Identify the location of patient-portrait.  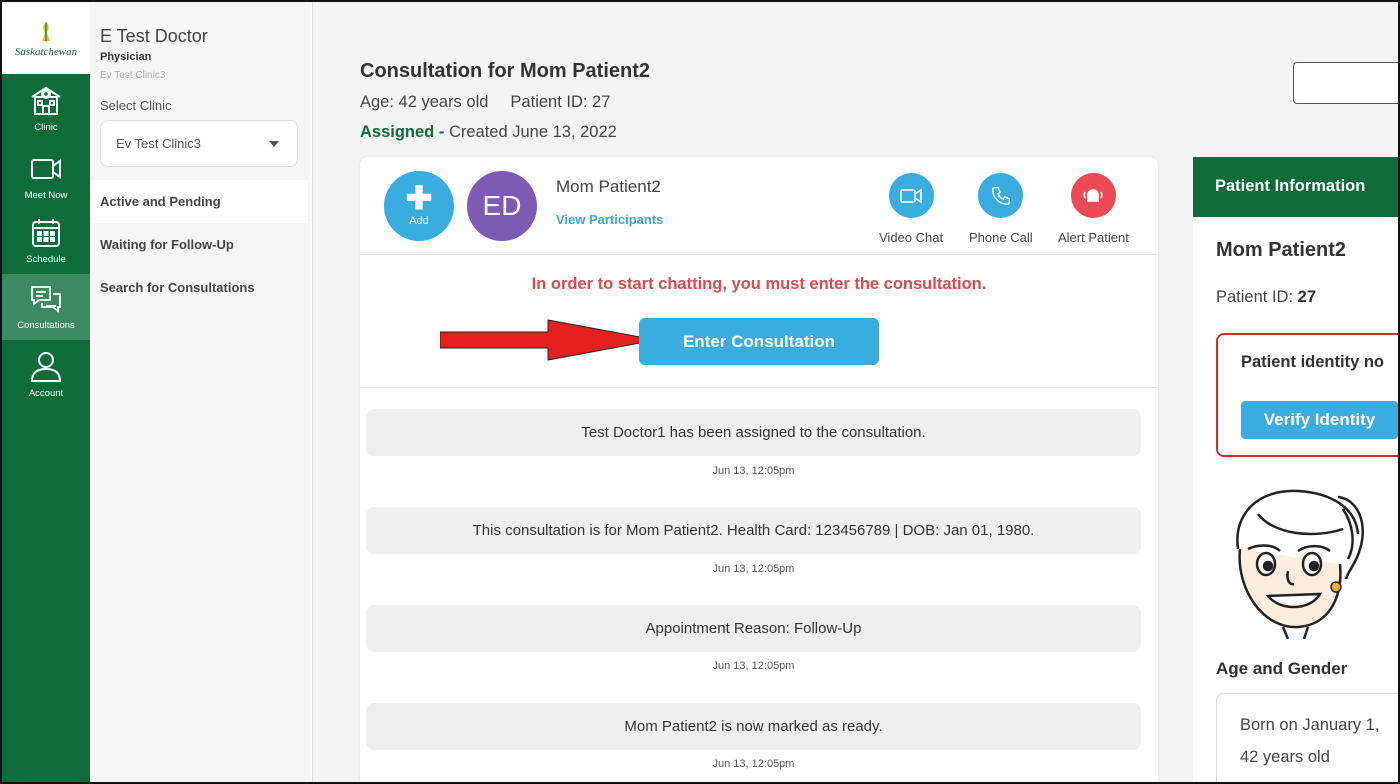
(1300, 564).